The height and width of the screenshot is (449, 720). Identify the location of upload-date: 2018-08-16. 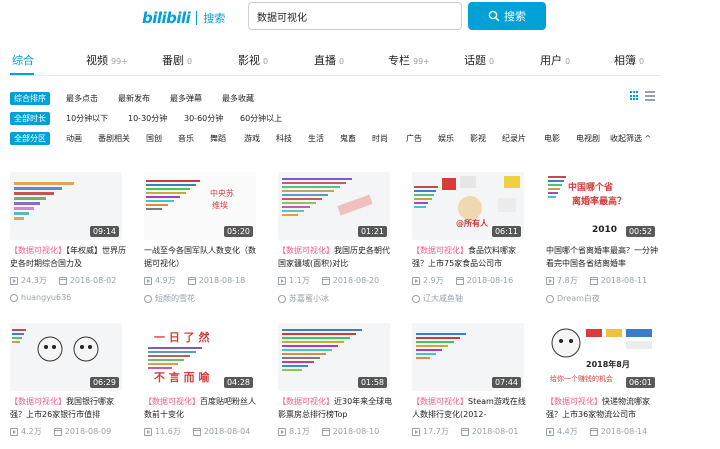
(490, 280).